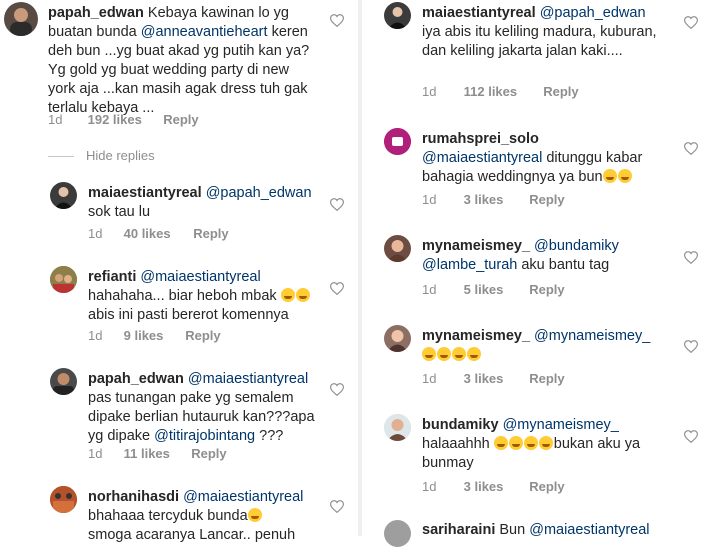  What do you see at coordinates (576, 246) in the screenshot?
I see `mention-link: @bundamiky` at bounding box center [576, 246].